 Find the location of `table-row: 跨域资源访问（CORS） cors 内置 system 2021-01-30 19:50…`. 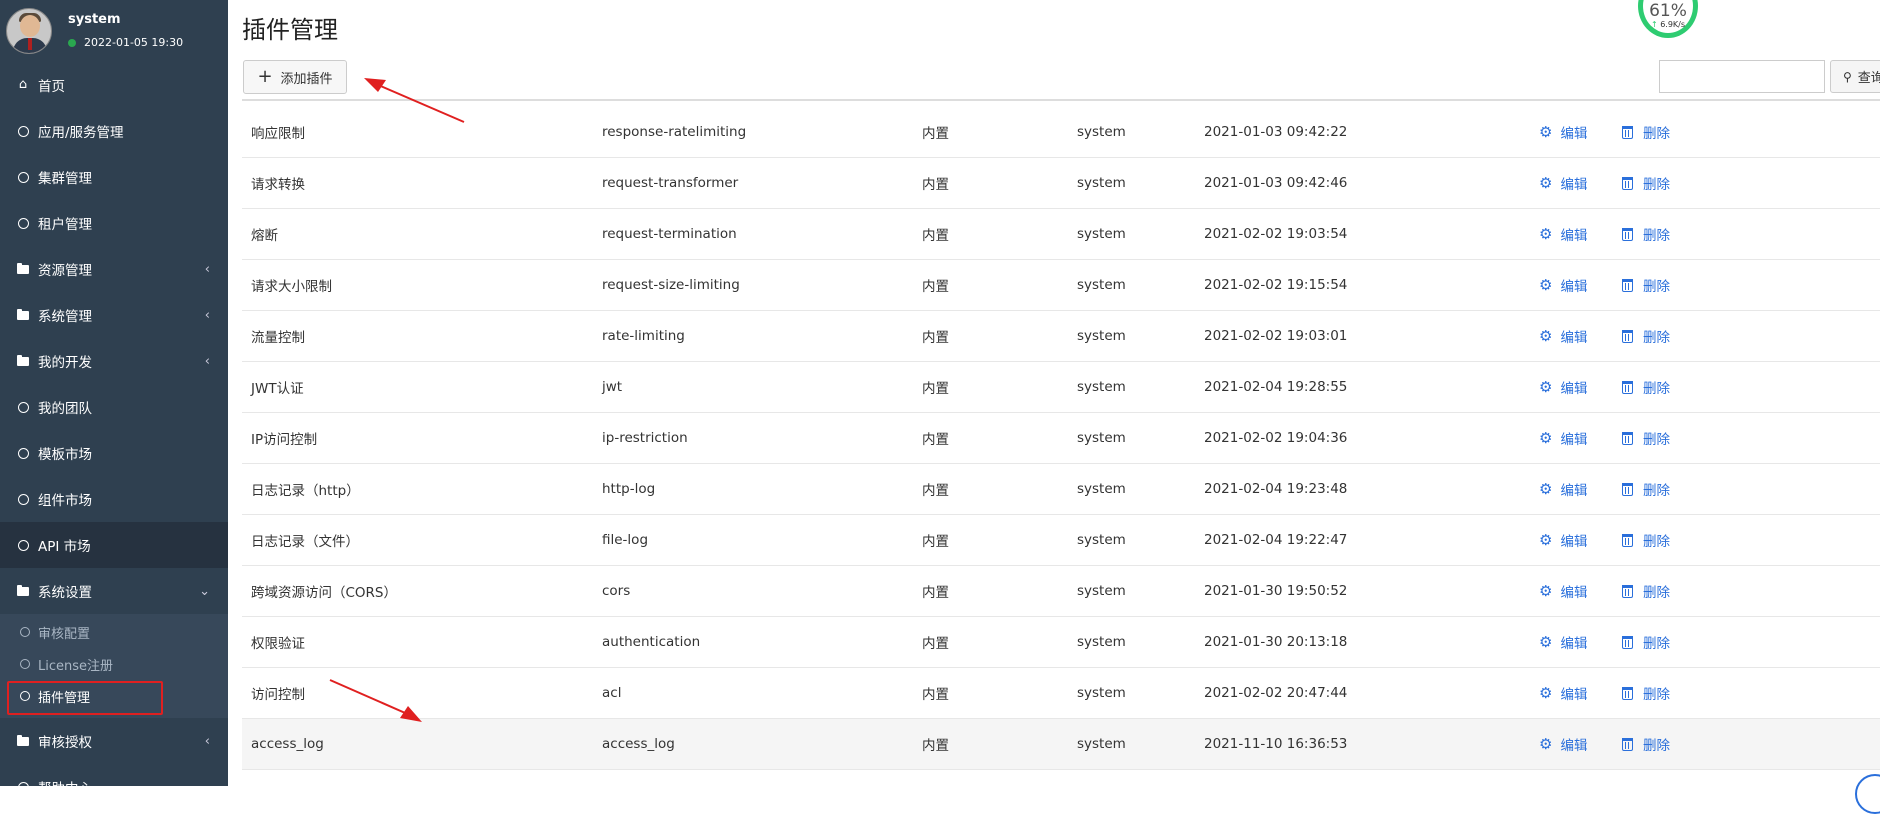

table-row: 跨域资源访问（CORS） cors 内置 system 2021-01-30 19:50… is located at coordinates (1061, 591).